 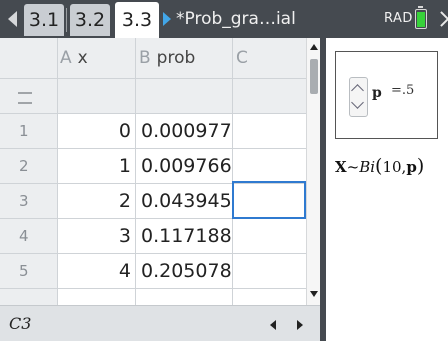 I want to click on scrollbar-thumb, so click(x=314, y=76).